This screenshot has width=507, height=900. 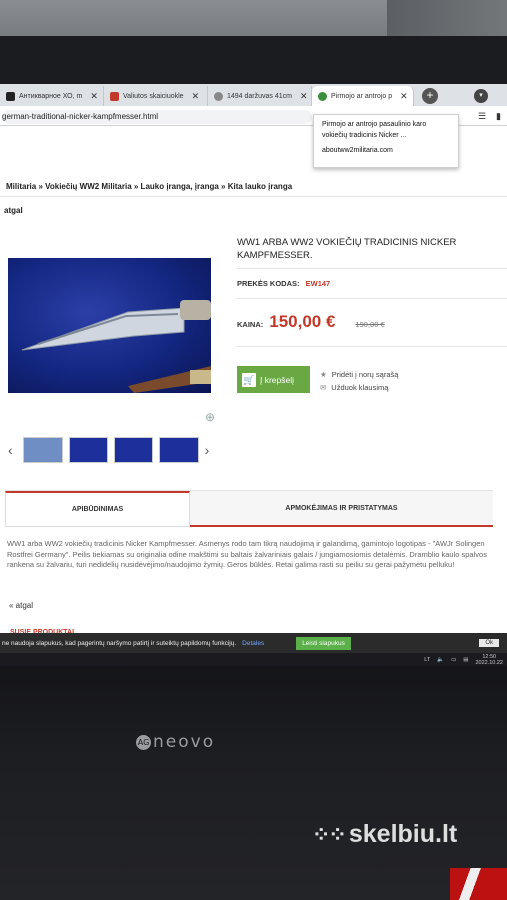 I want to click on background-object, so click(x=478, y=884).